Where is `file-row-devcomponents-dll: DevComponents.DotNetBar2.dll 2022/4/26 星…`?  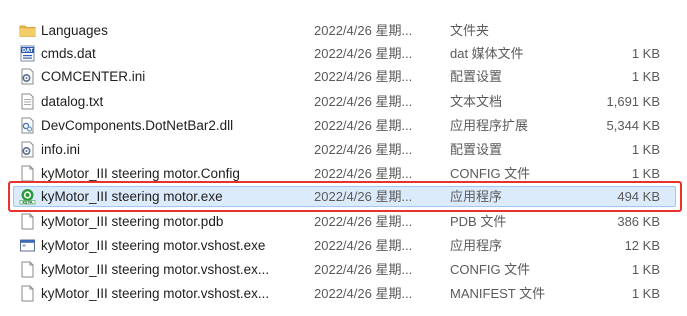
file-row-devcomponents-dll: DevComponents.DotNetBar2.dll 2022/4/26 星… is located at coordinates (343, 125).